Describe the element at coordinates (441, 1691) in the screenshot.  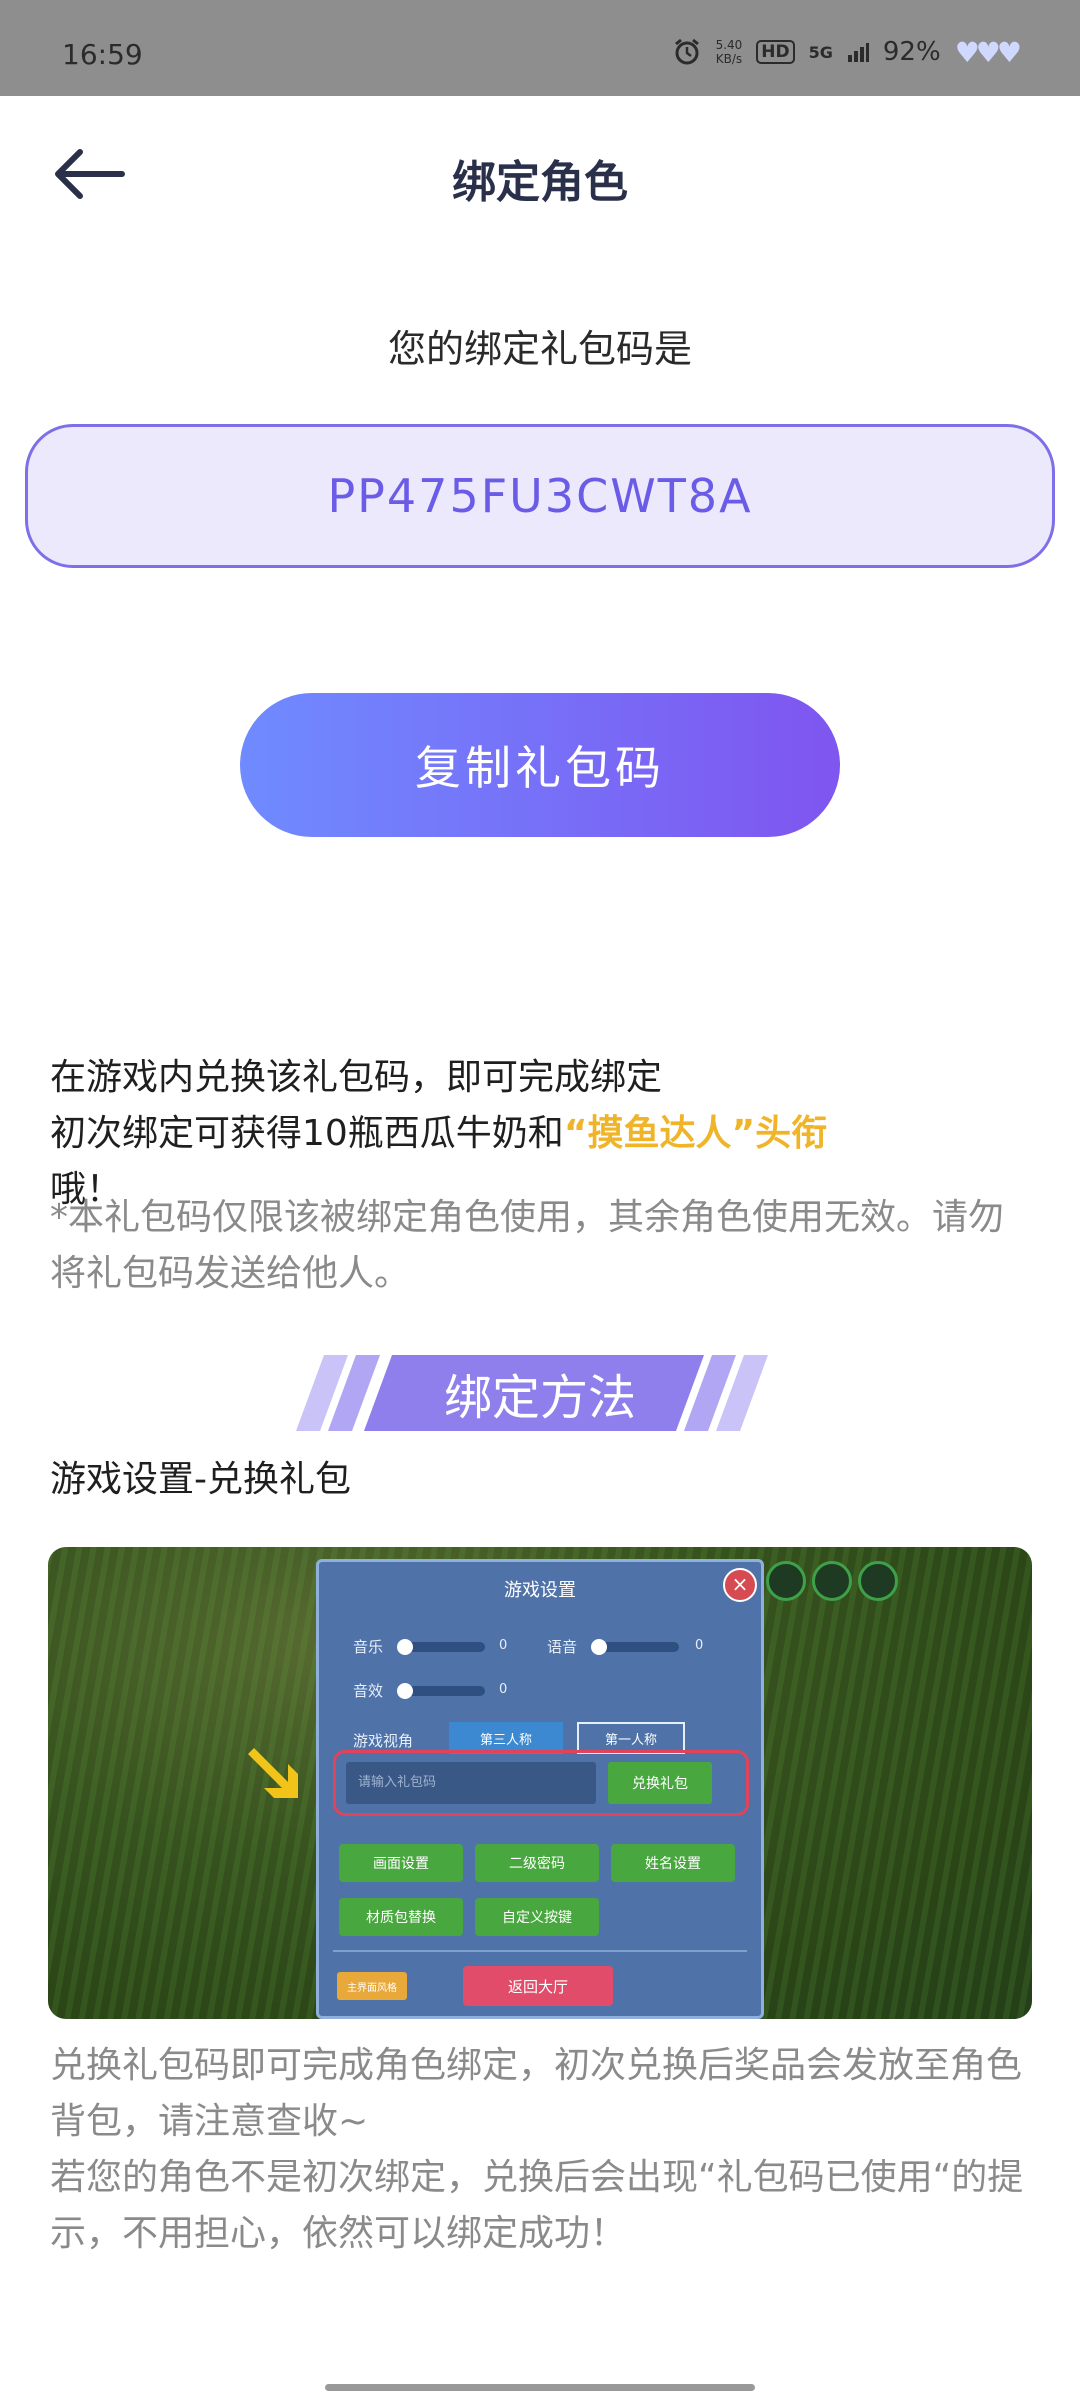
I see `sfx-slider` at that location.